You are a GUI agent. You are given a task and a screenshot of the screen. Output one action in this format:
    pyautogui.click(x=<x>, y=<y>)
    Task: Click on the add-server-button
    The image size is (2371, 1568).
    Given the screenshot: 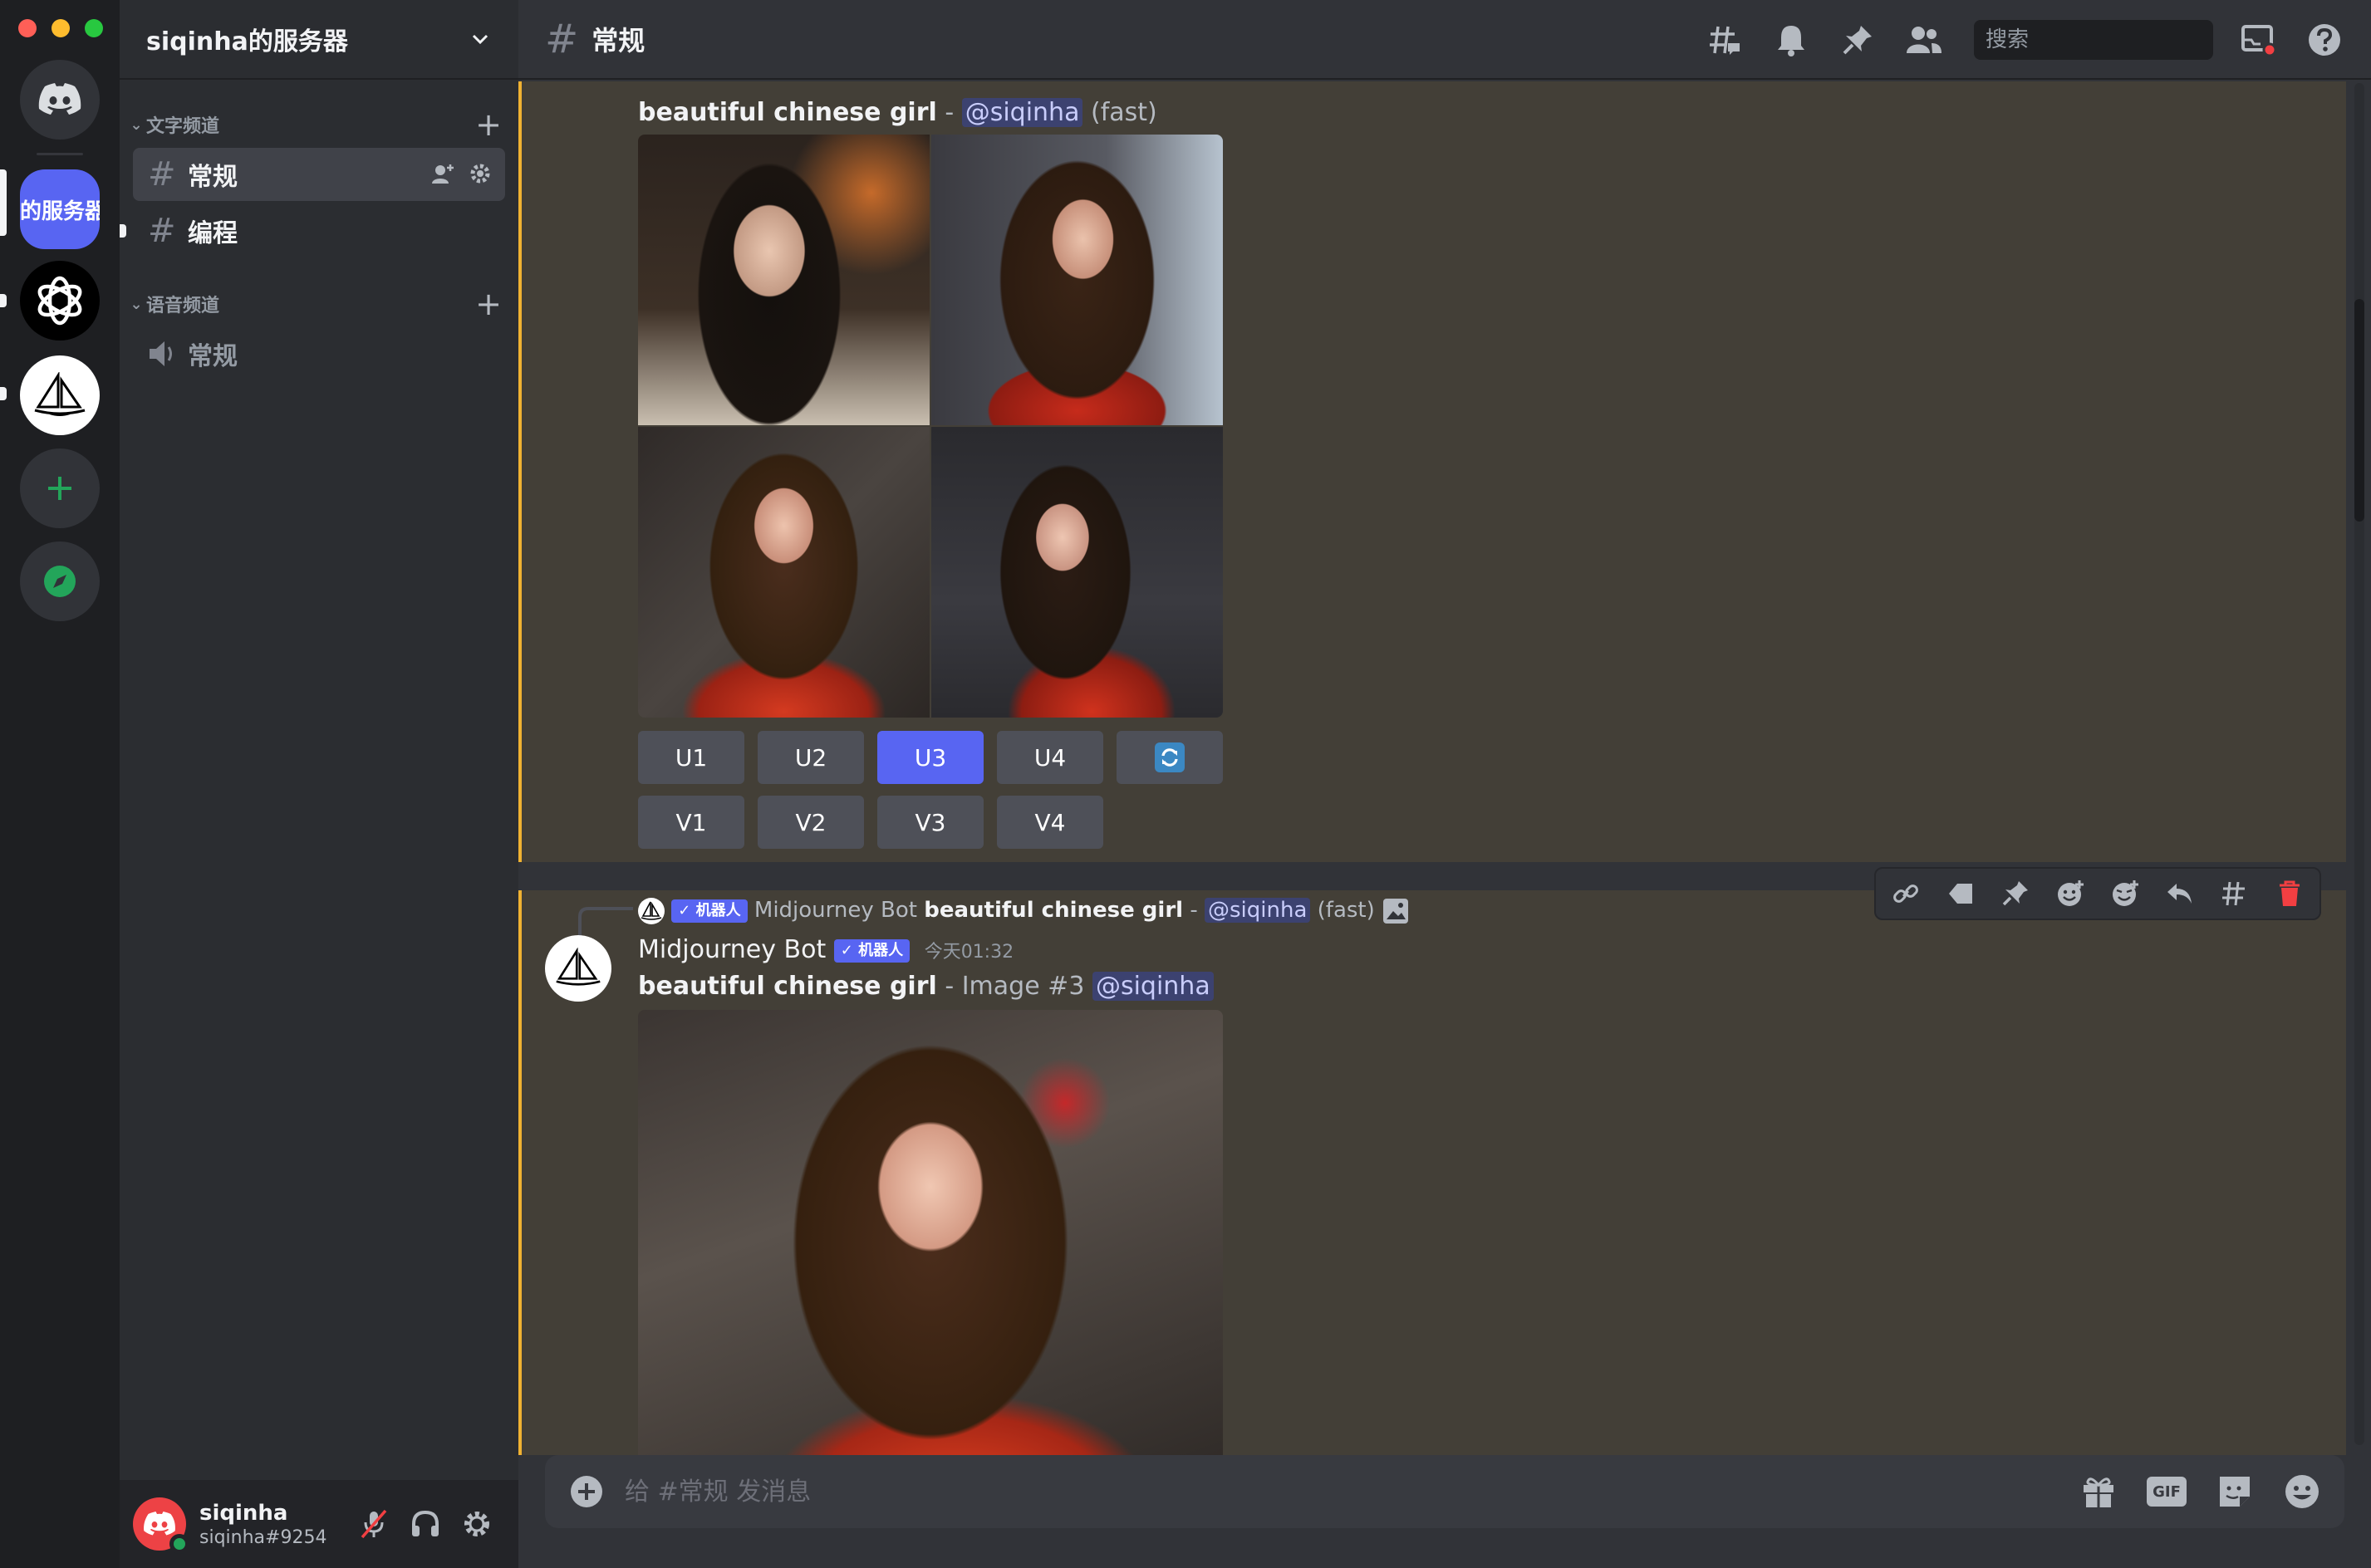 What is the action you would take?
    pyautogui.click(x=60, y=488)
    